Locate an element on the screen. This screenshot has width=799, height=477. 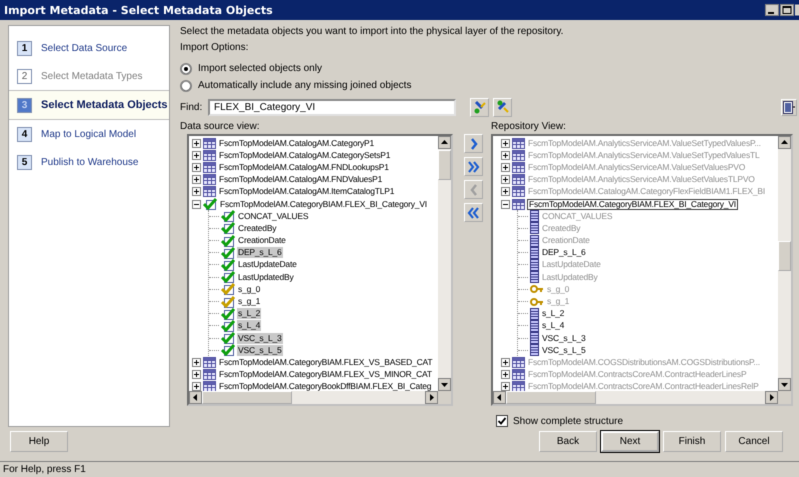
wizard-button: Cancel is located at coordinates (754, 441).